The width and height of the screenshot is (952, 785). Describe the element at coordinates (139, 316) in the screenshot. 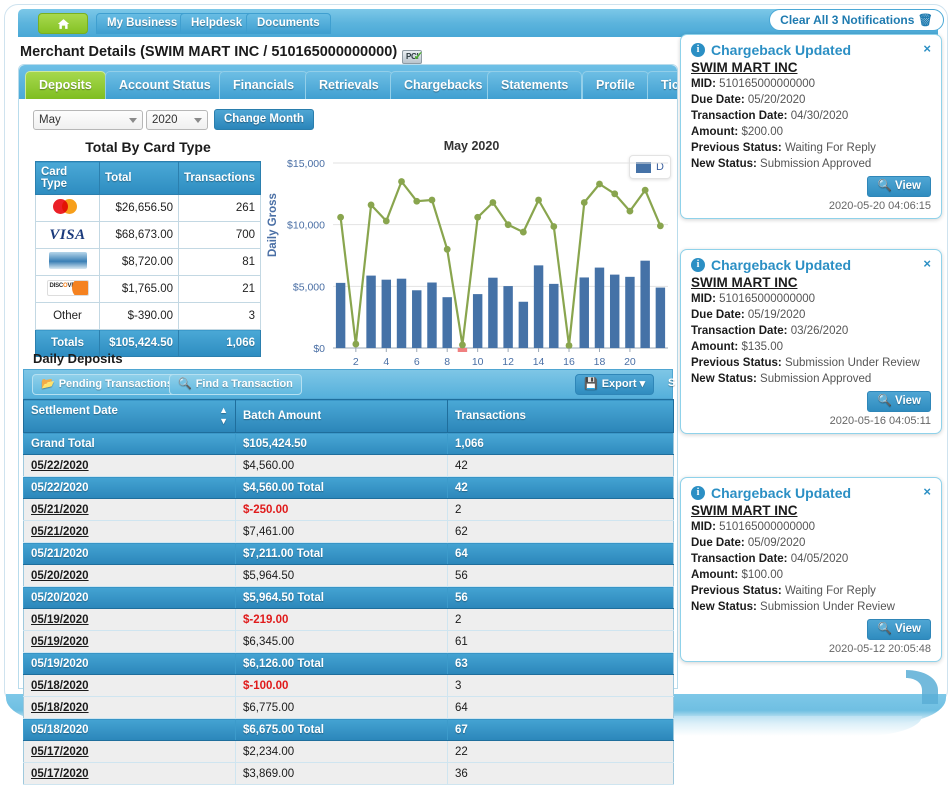

I see `card-total: $-390.00` at that location.